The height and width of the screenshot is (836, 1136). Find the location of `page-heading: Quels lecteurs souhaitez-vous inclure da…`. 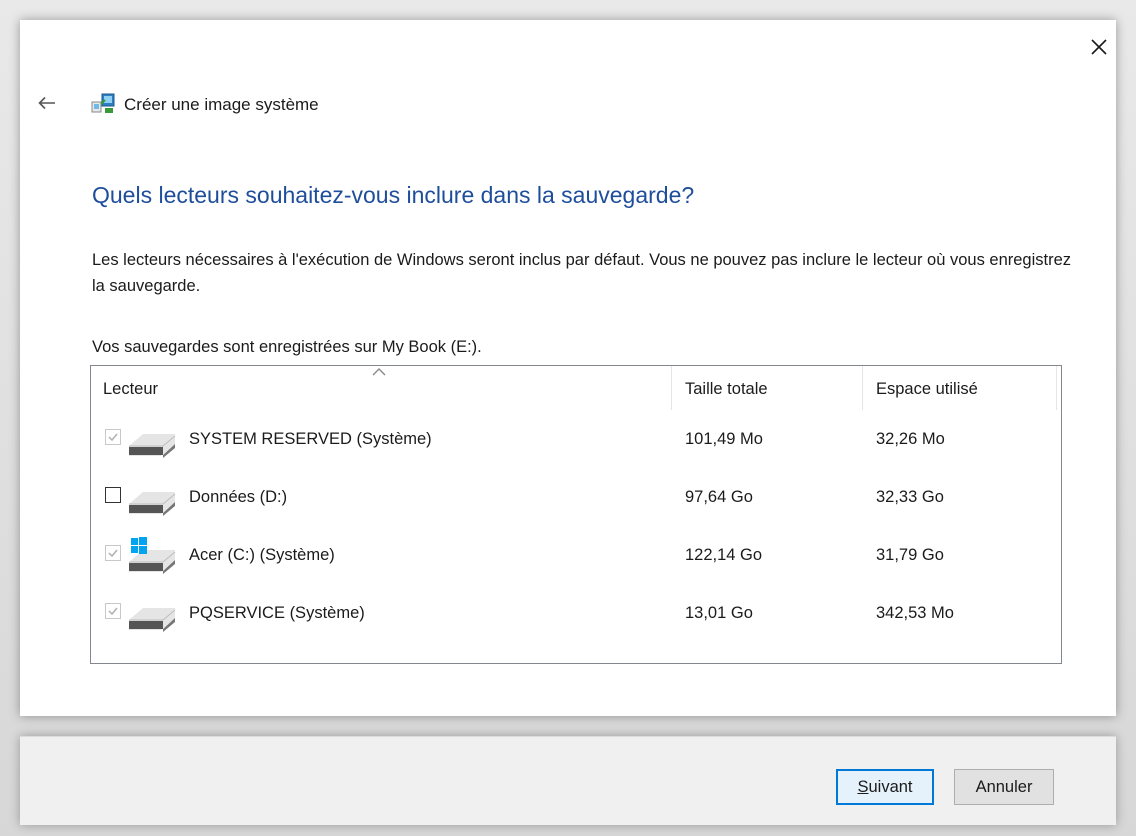

page-heading: Quels lecteurs souhaitez-vous inclure da… is located at coordinates (393, 195).